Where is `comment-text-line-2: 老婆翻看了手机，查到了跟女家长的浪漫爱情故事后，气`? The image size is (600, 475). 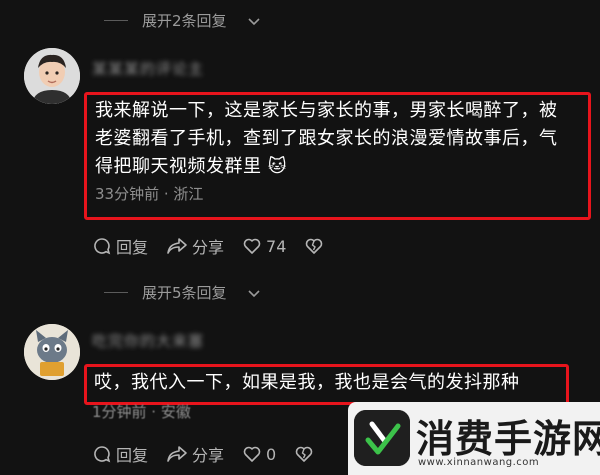
comment-text-line-2: 老婆翻看了手机，查到了跟女家长的浪漫爱情故事后，气 is located at coordinates (326, 138).